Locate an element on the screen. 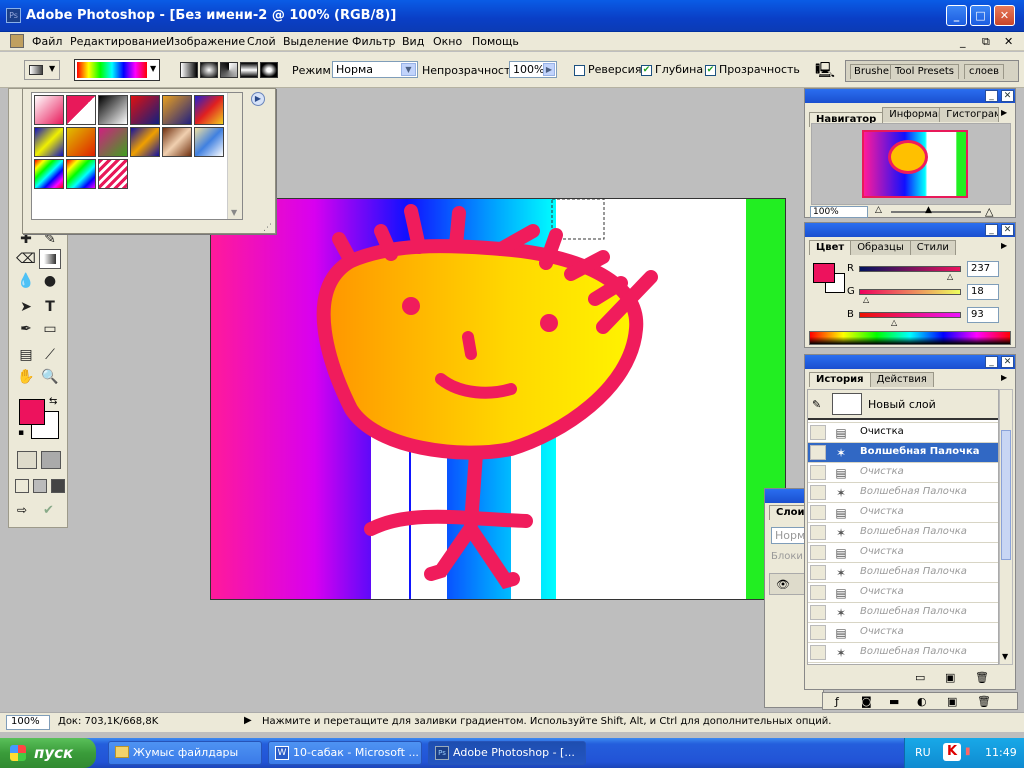  visibility-eye-icon: 👁 is located at coordinates (783, 584).